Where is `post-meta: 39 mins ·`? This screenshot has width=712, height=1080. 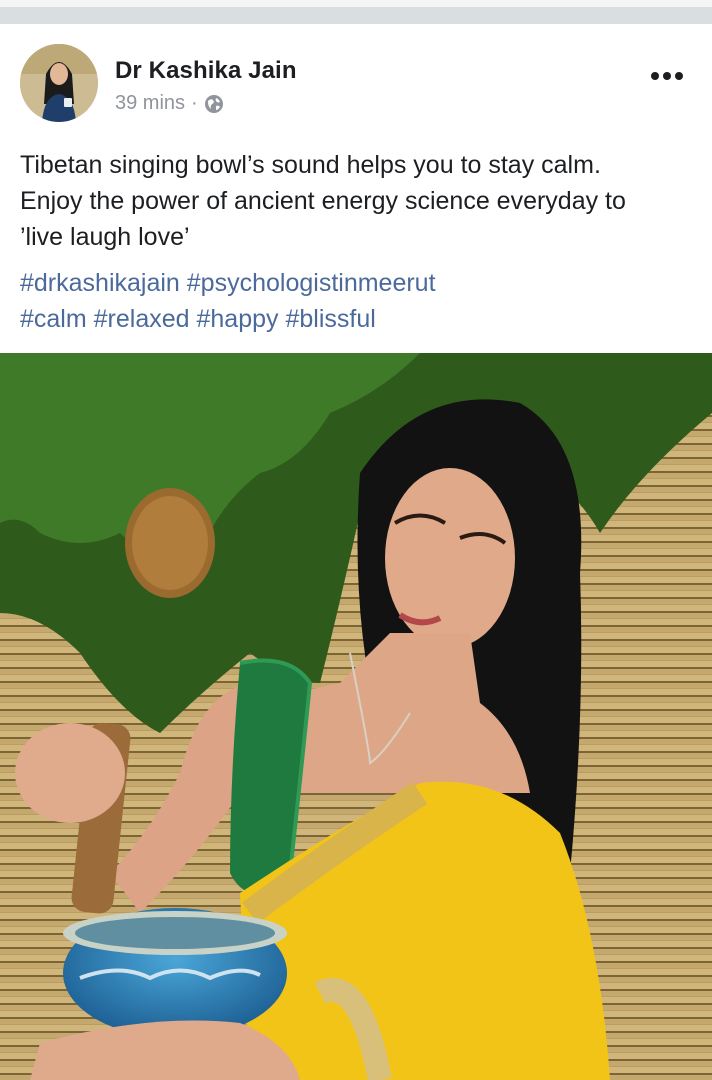
post-meta: 39 mins · is located at coordinates (169, 103).